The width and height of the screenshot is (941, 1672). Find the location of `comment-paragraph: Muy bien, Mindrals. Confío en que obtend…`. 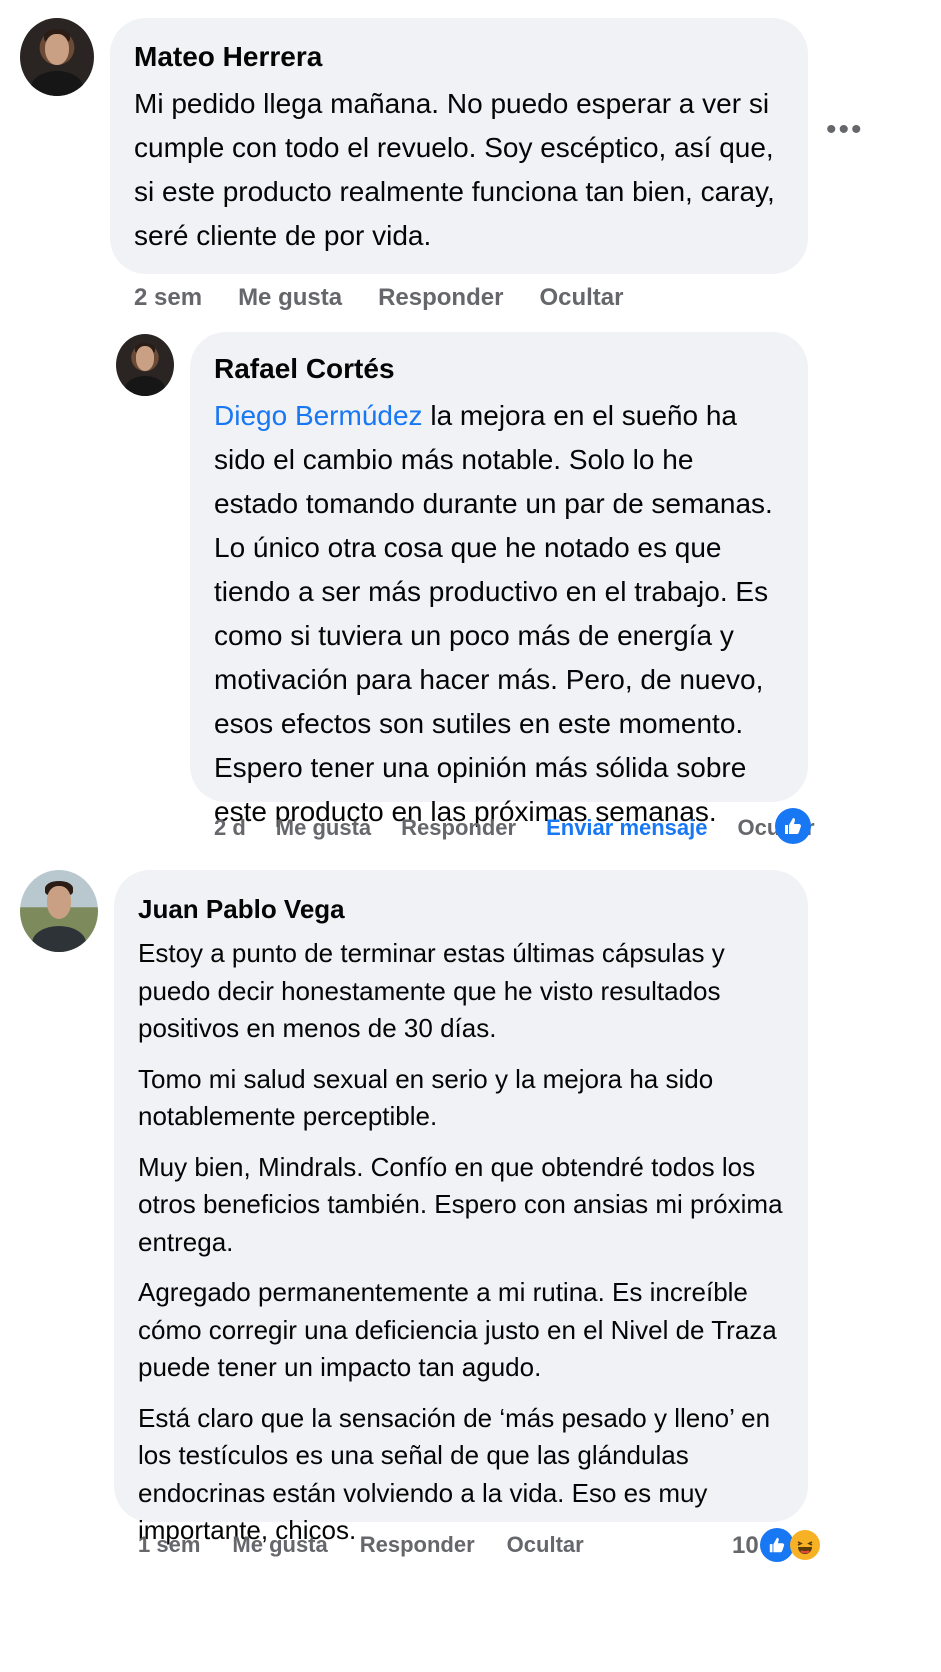

comment-paragraph: Muy bien, Mindrals. Confío en que obtend… is located at coordinates (460, 1204).